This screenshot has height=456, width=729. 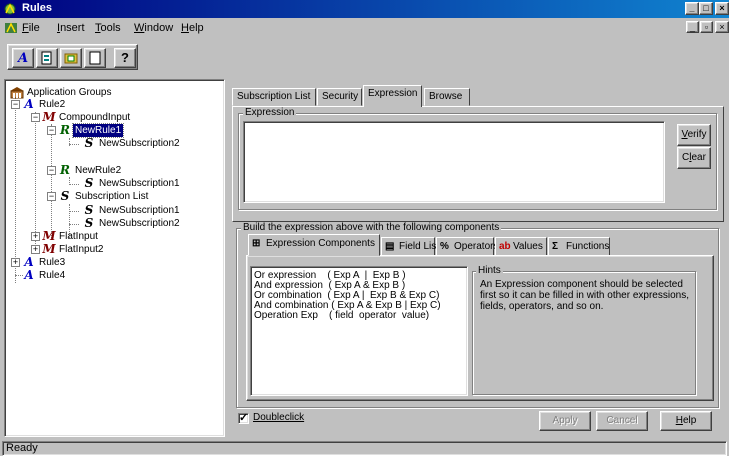 What do you see at coordinates (81, 249) in the screenshot?
I see `tree-node-label: FlatInput2` at bounding box center [81, 249].